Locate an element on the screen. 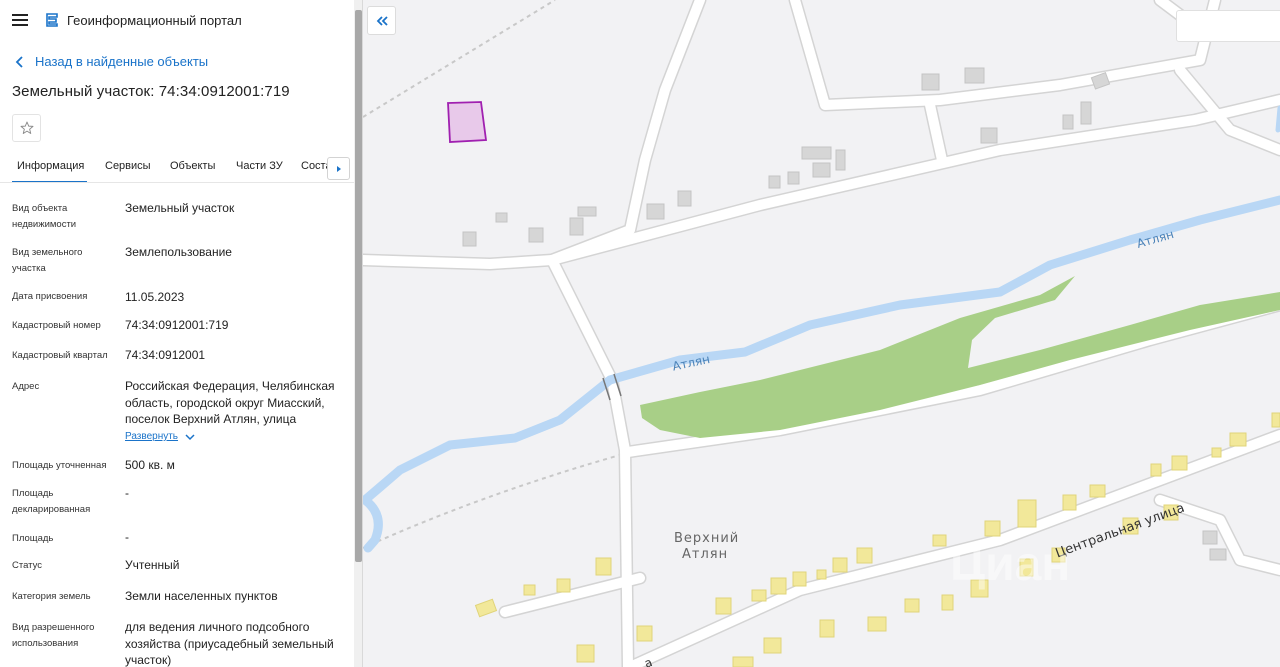 The width and height of the screenshot is (1280, 667). settlement-label-line1: Верхний is located at coordinates (706, 538).